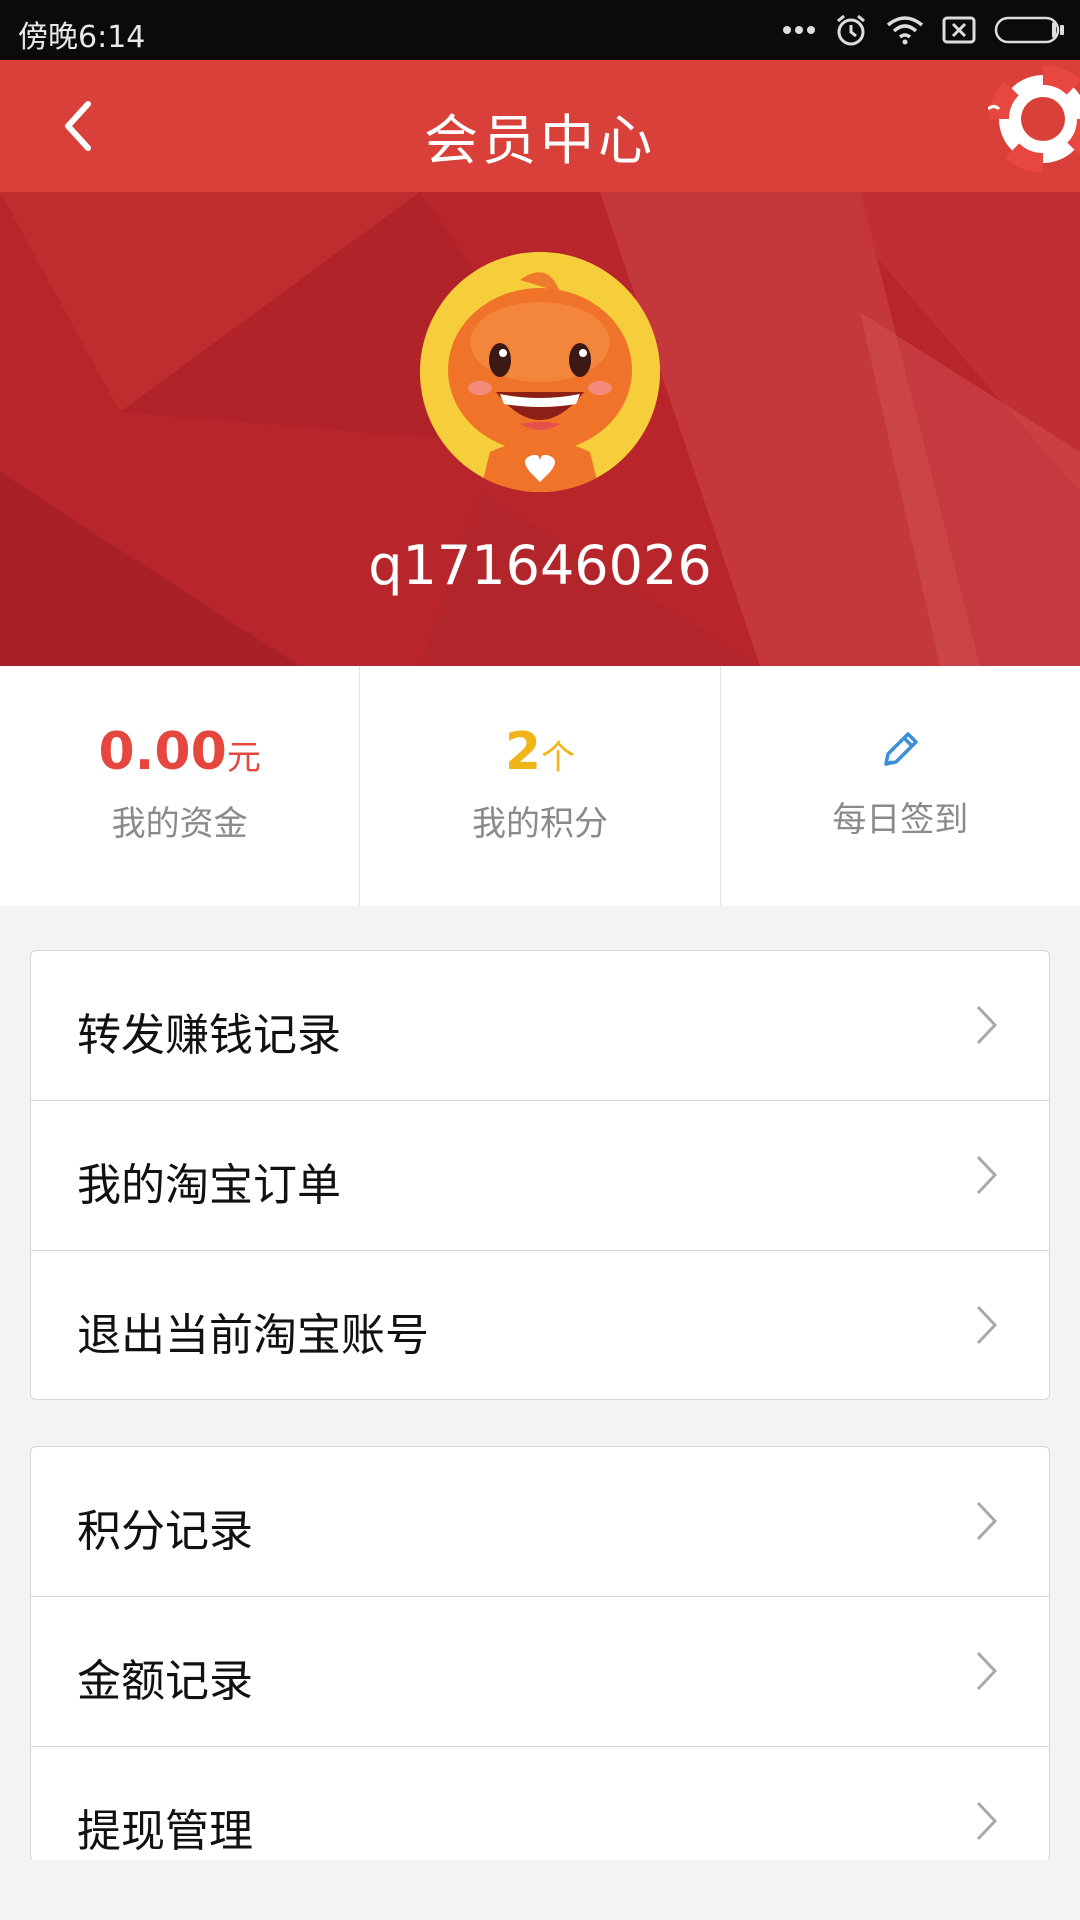  I want to click on stat-daily-signin: 每日签到, so click(900, 786).